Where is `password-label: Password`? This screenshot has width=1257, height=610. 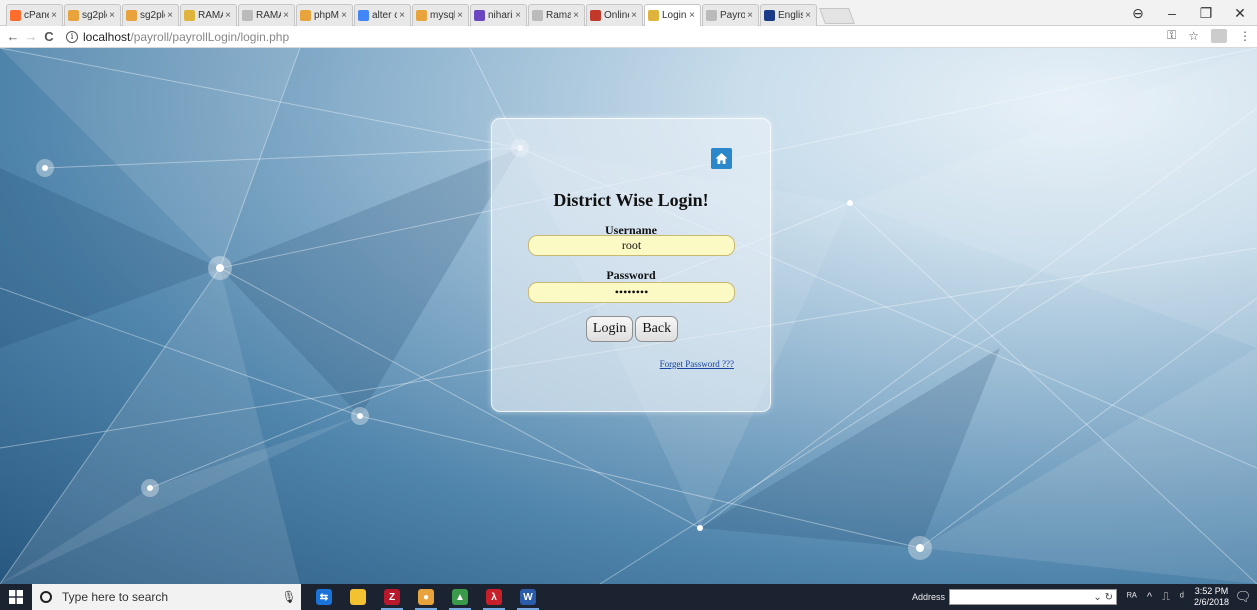 password-label: Password is located at coordinates (631, 275).